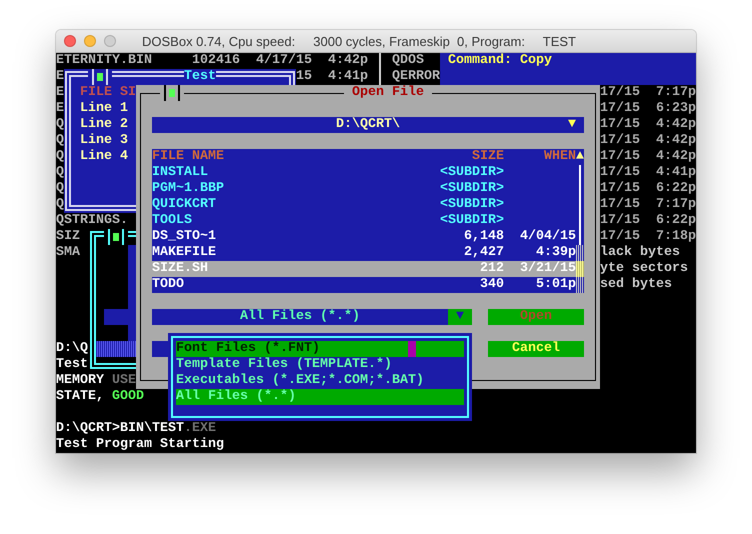 Image resolution: width=752 pixels, height=534 pixels. What do you see at coordinates (640, 253) in the screenshot?
I see `console-text: lack bytes` at bounding box center [640, 253].